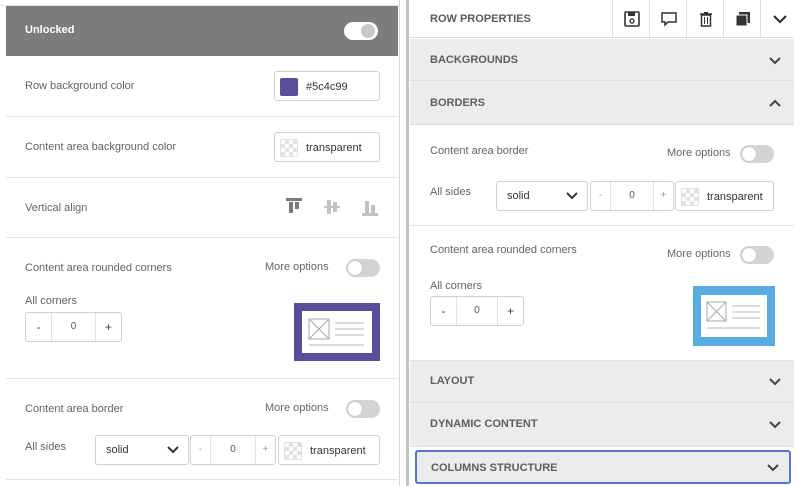 Image resolution: width=800 pixels, height=486 pixels. Describe the element at coordinates (56, 208) in the screenshot. I see `vertical-align-label: Vertical align` at that location.